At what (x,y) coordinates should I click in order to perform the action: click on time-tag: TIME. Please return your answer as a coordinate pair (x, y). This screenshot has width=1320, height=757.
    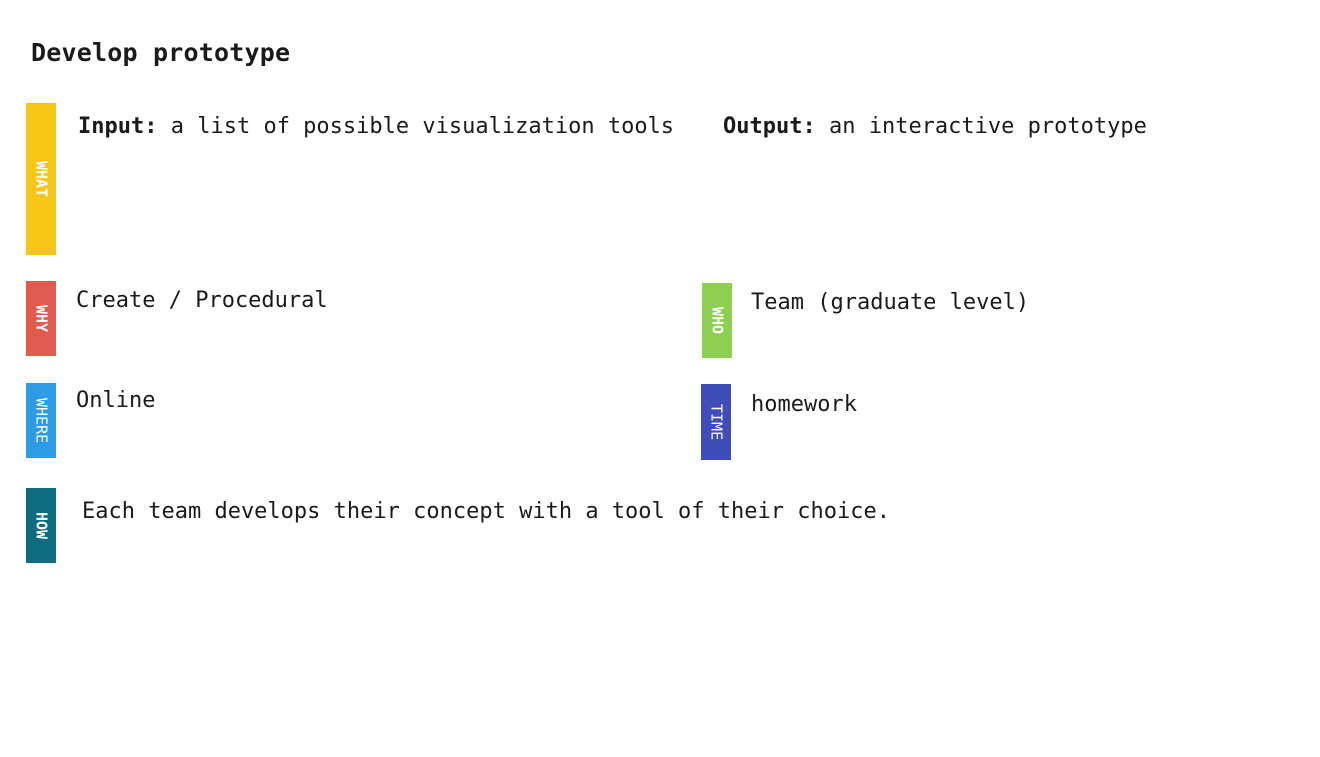
    Looking at the image, I should click on (716, 422).